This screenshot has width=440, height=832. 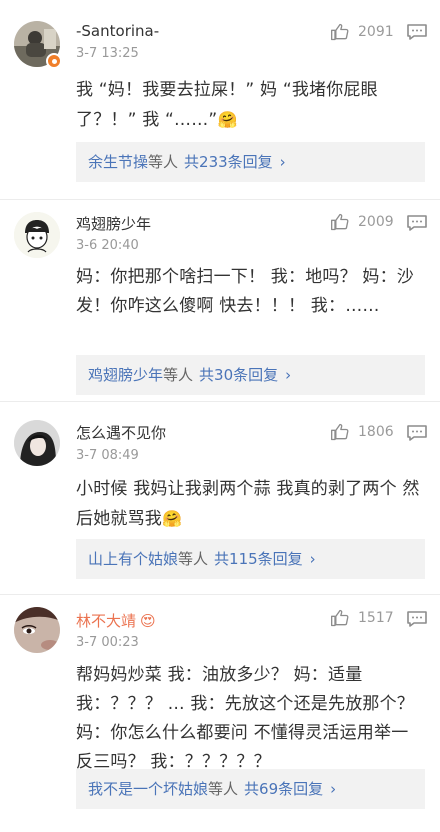 What do you see at coordinates (113, 223) in the screenshot?
I see `username: 鸡翅膀少年` at bounding box center [113, 223].